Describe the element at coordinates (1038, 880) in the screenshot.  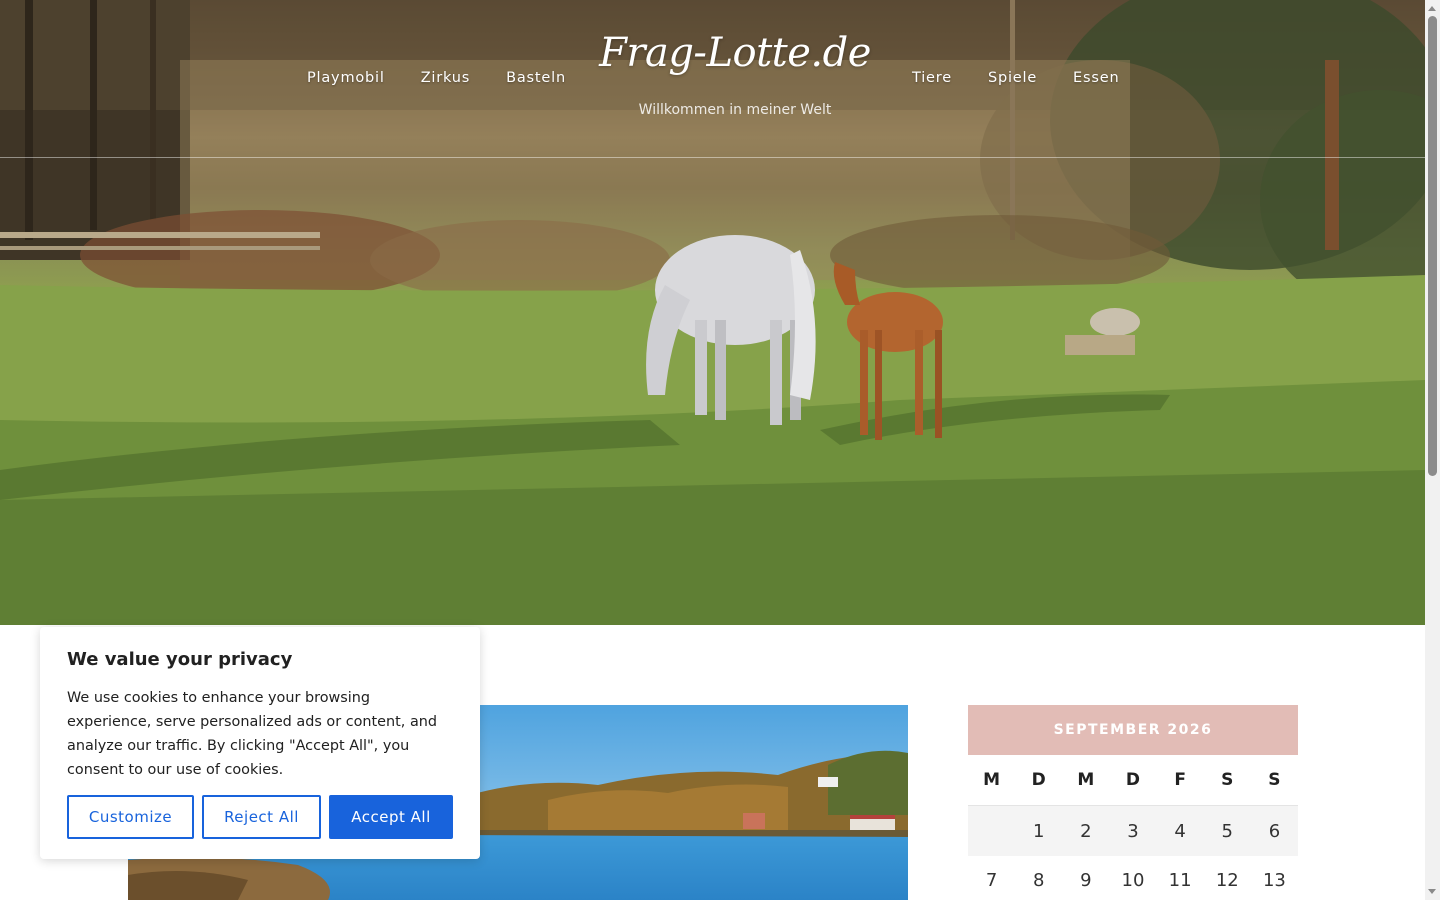
I see `calendar-day: 8` at that location.